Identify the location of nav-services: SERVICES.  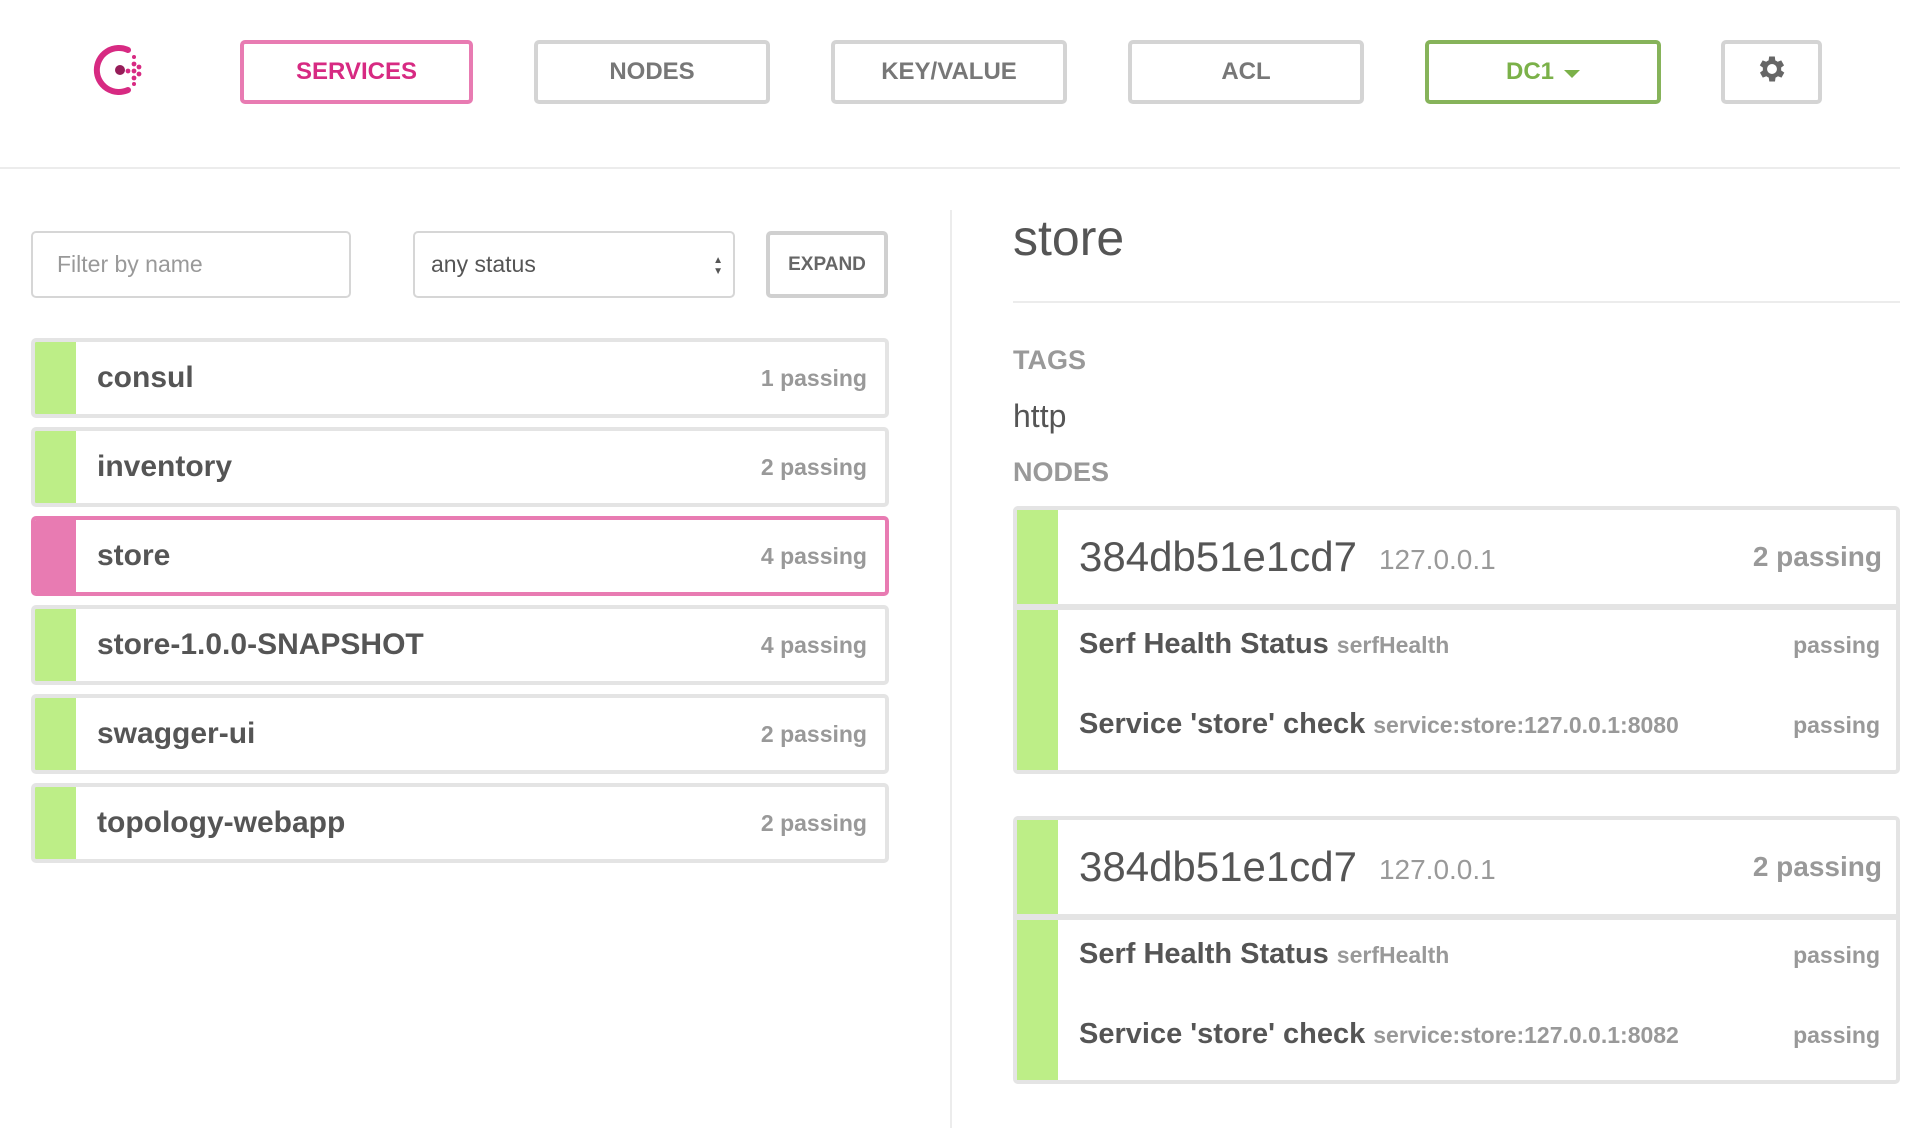
(356, 72).